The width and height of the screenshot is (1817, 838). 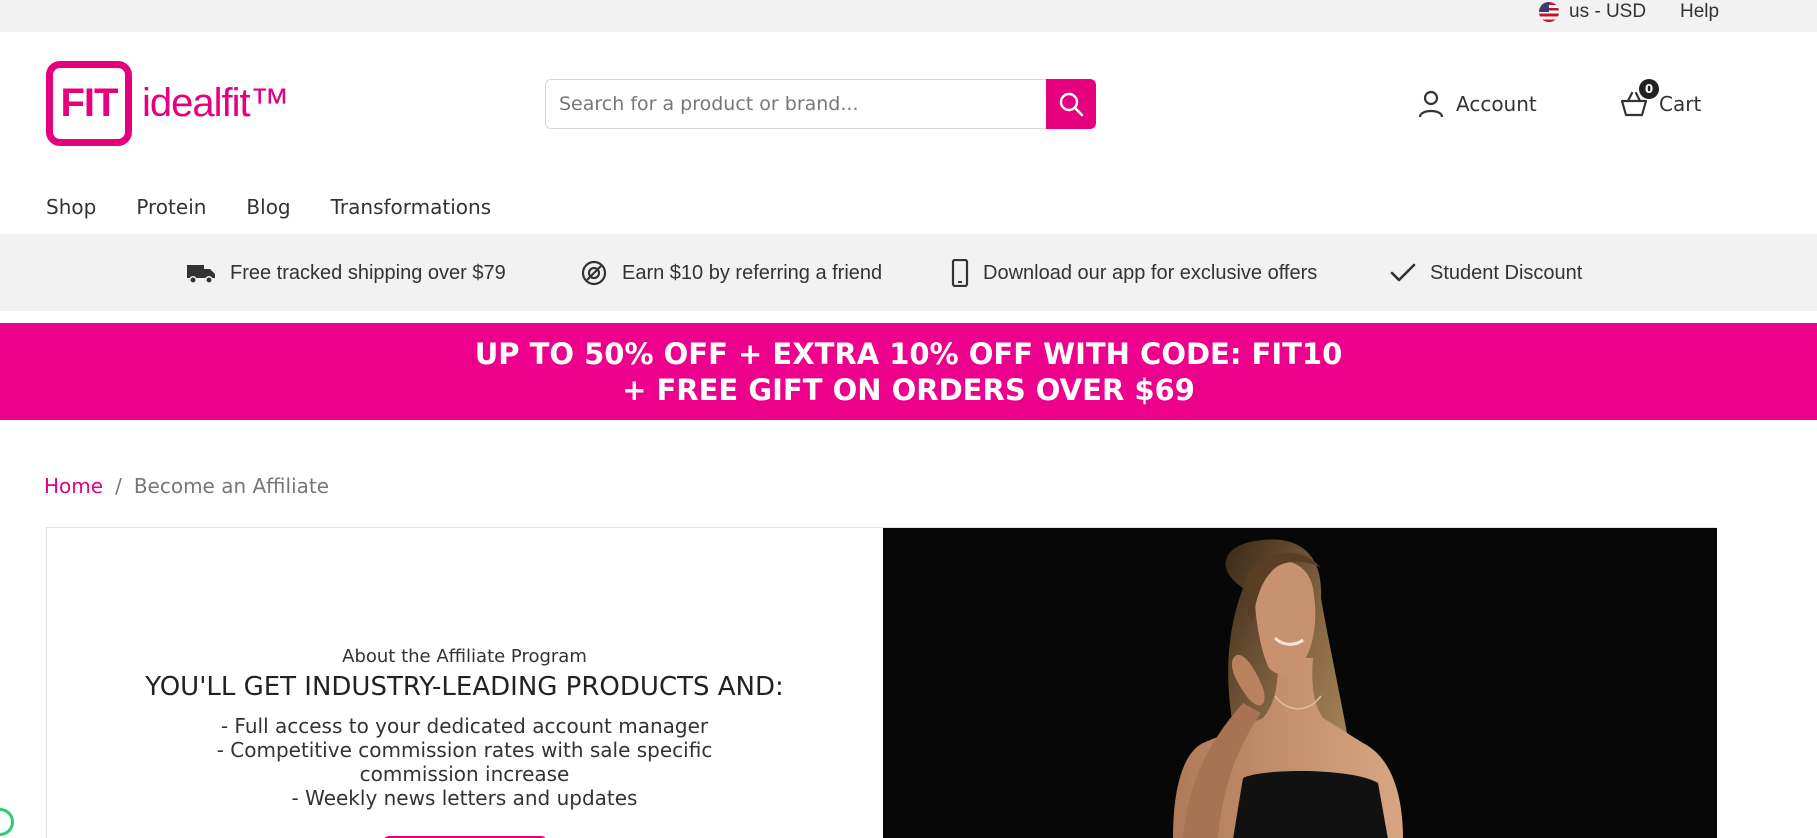 I want to click on benefit-referral: Earn $10 by referring a friend, so click(x=731, y=273).